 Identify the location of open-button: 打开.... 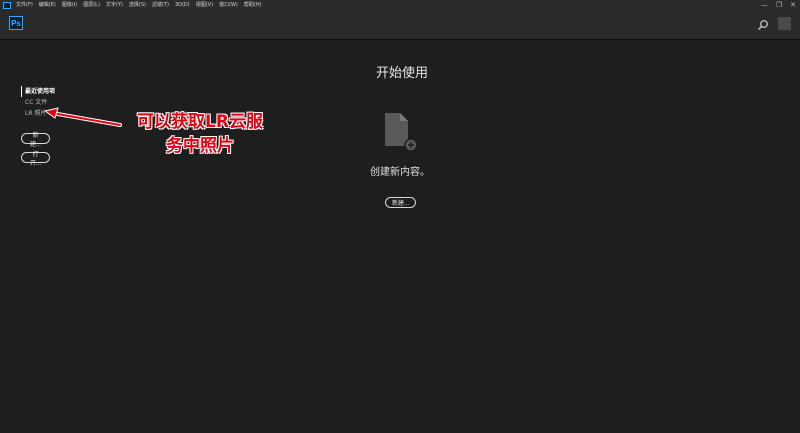
(35, 159).